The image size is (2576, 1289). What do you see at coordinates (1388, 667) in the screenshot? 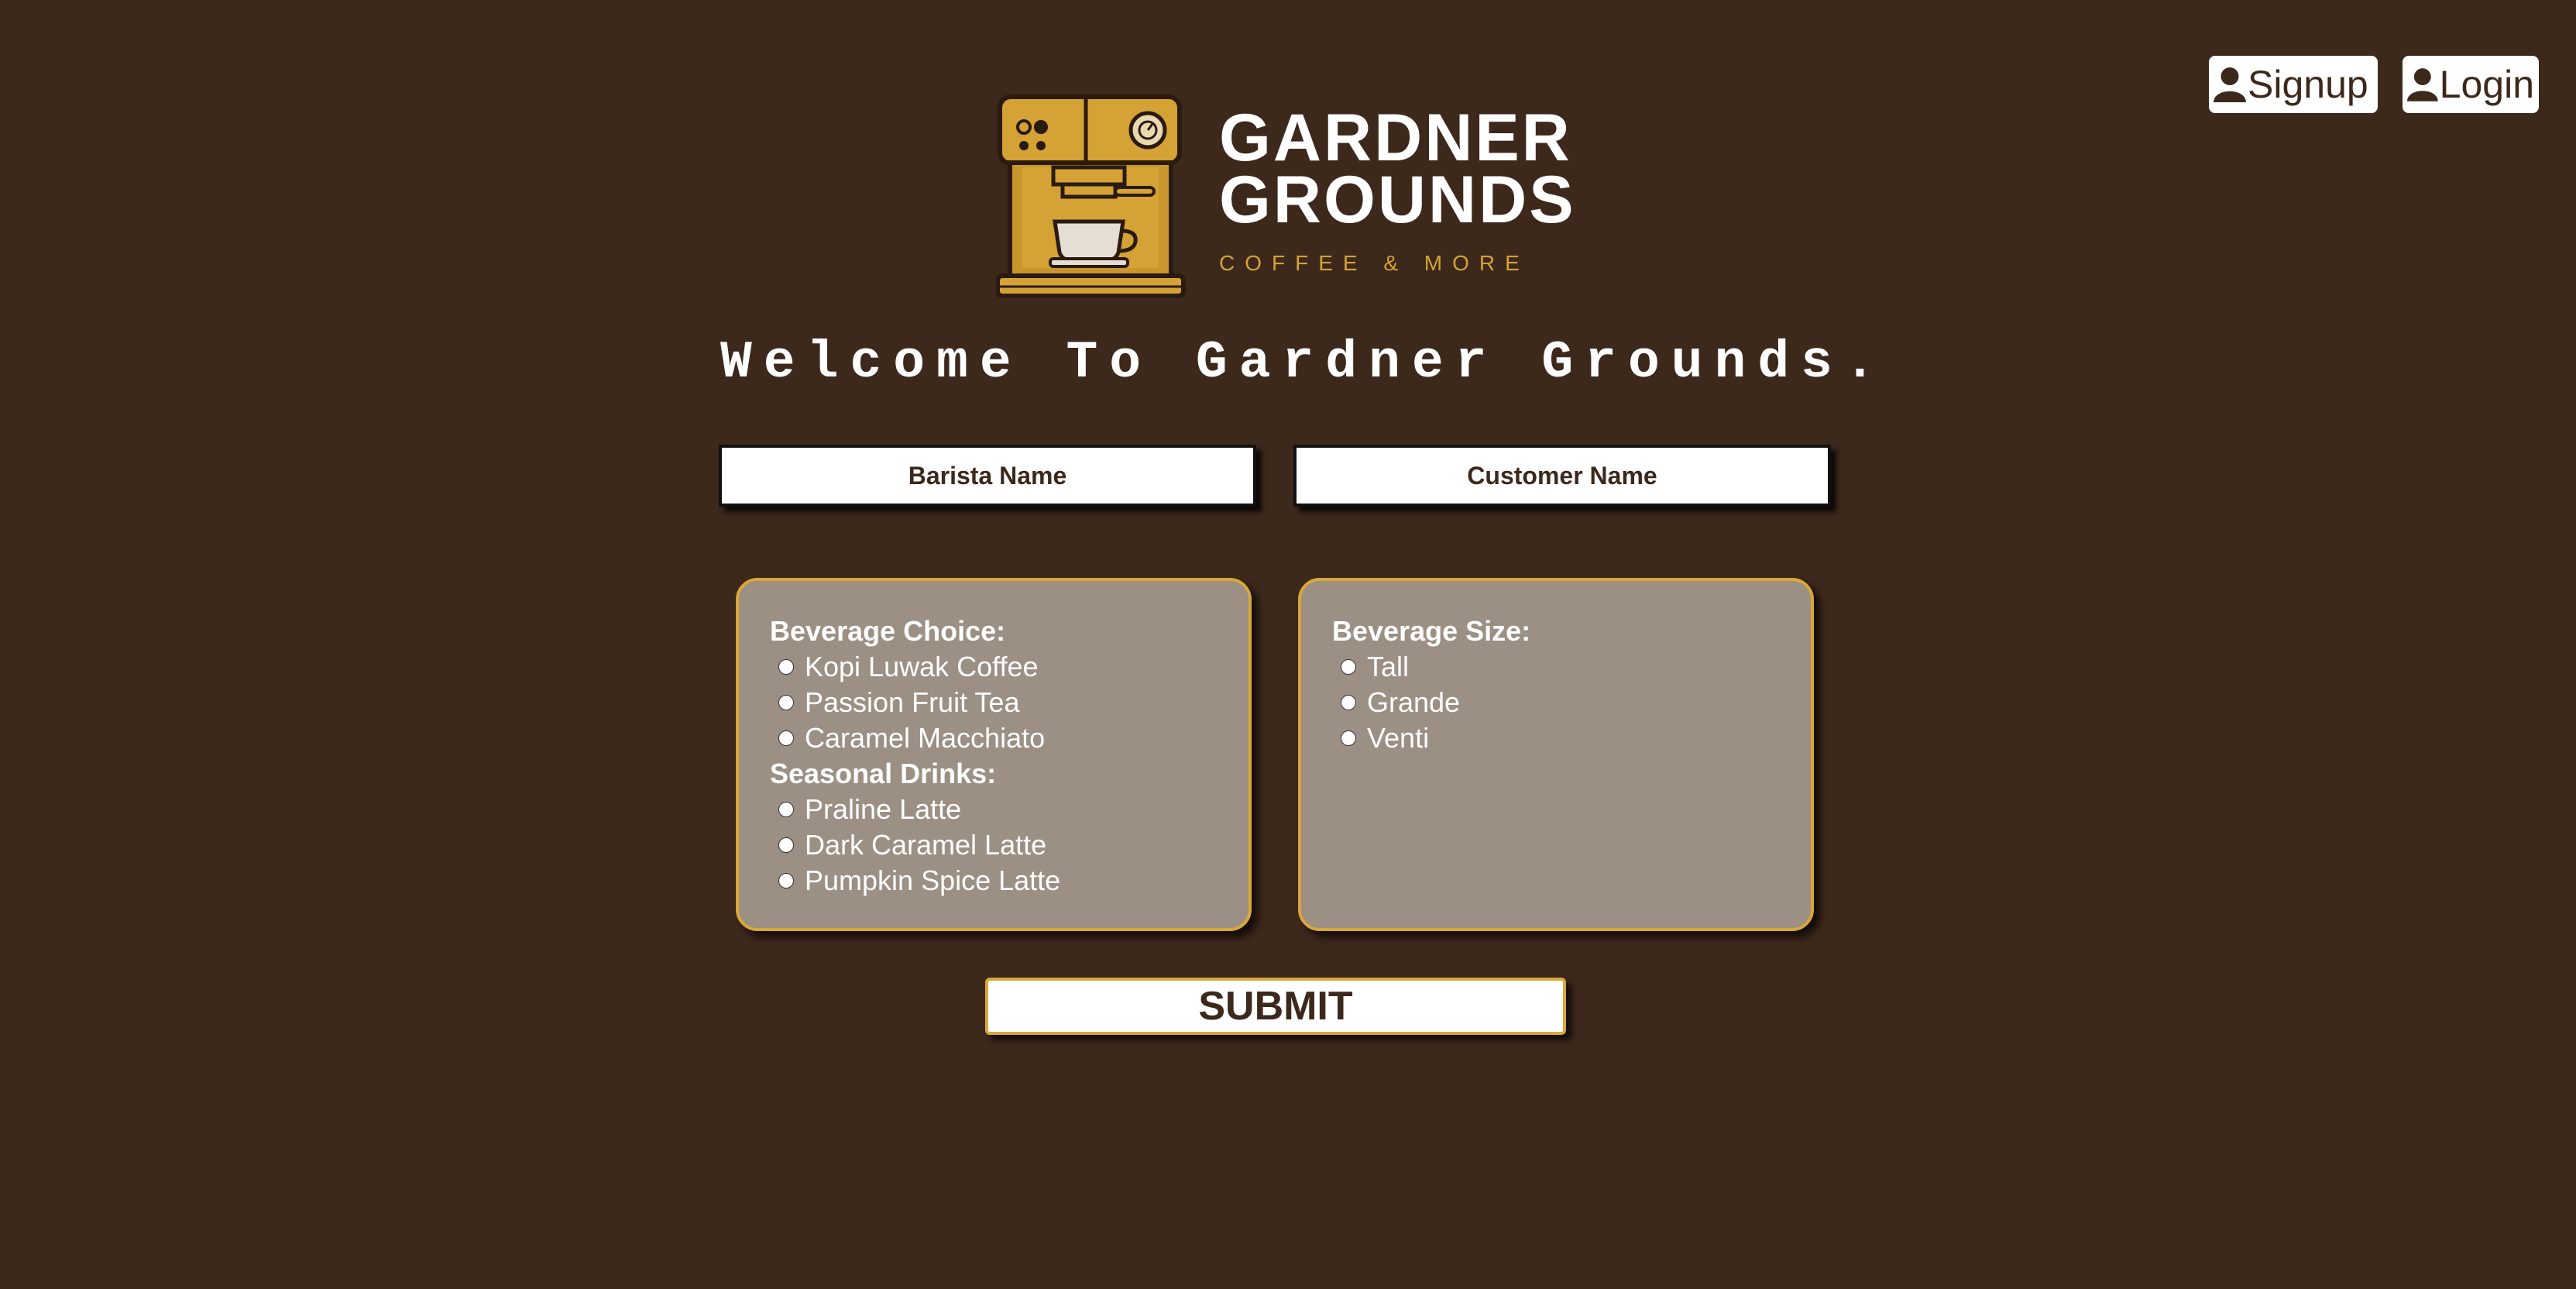
I see `option-label: Tall` at bounding box center [1388, 667].